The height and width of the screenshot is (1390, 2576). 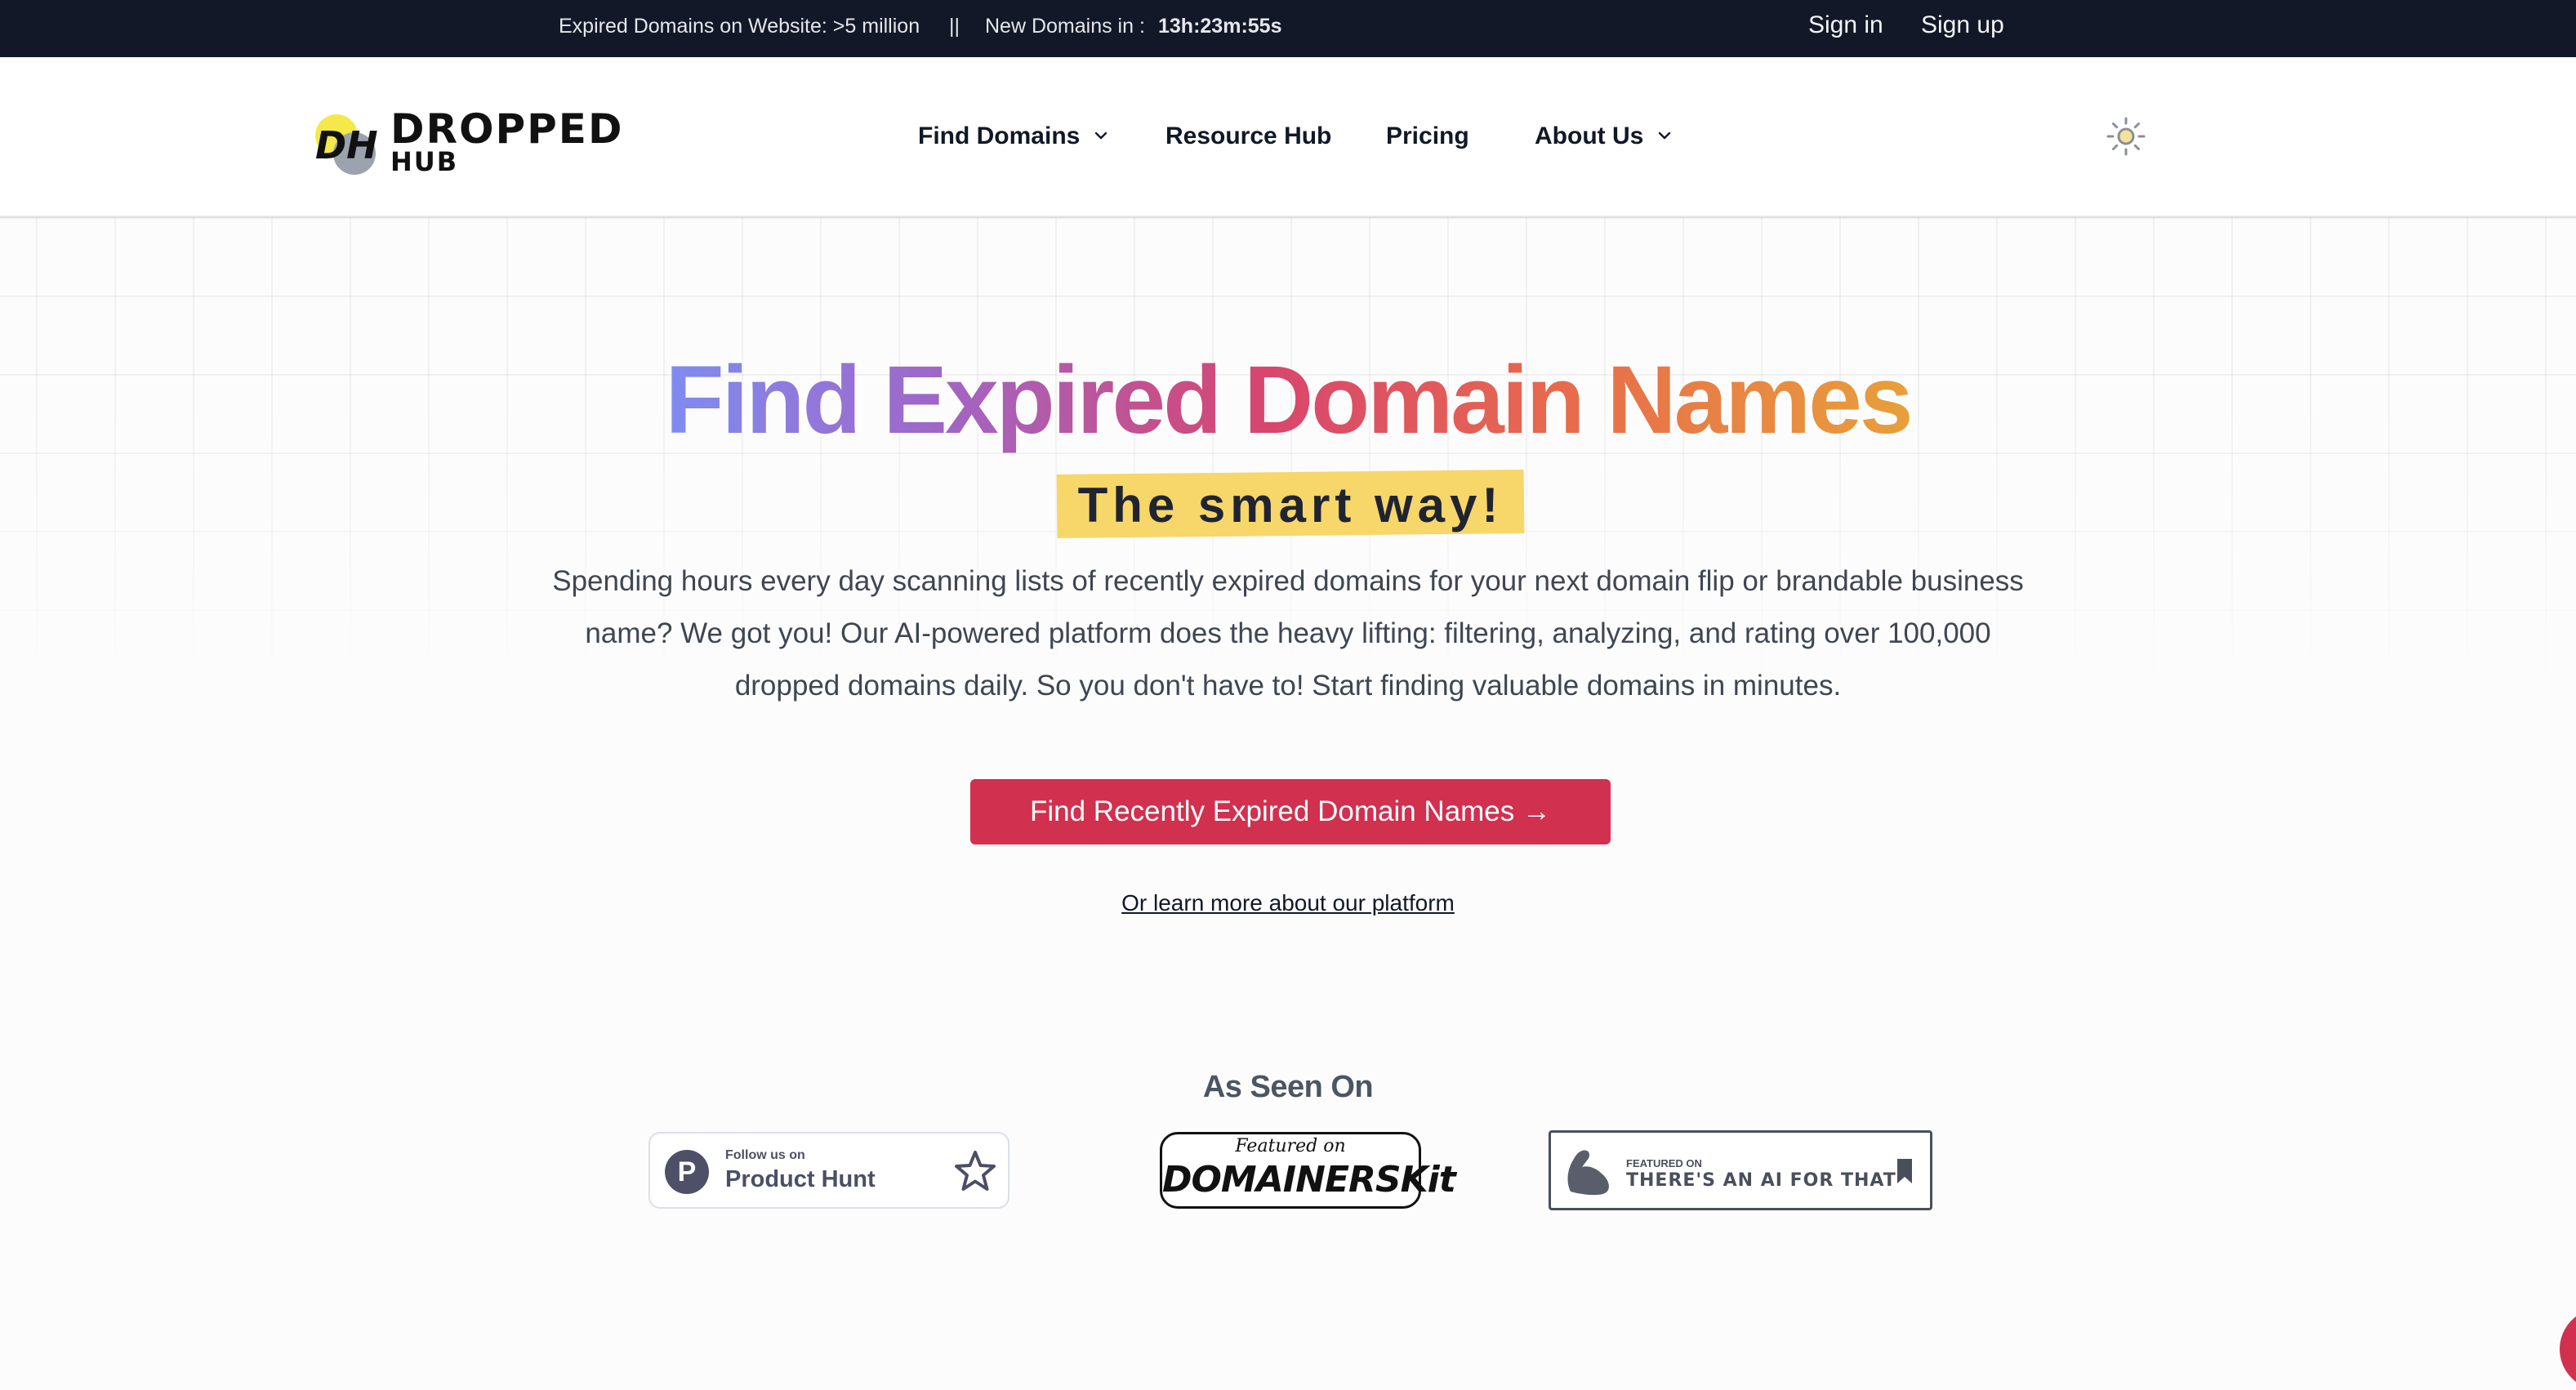 What do you see at coordinates (687, 1172) in the screenshot?
I see `product-hunt-icon: P` at bounding box center [687, 1172].